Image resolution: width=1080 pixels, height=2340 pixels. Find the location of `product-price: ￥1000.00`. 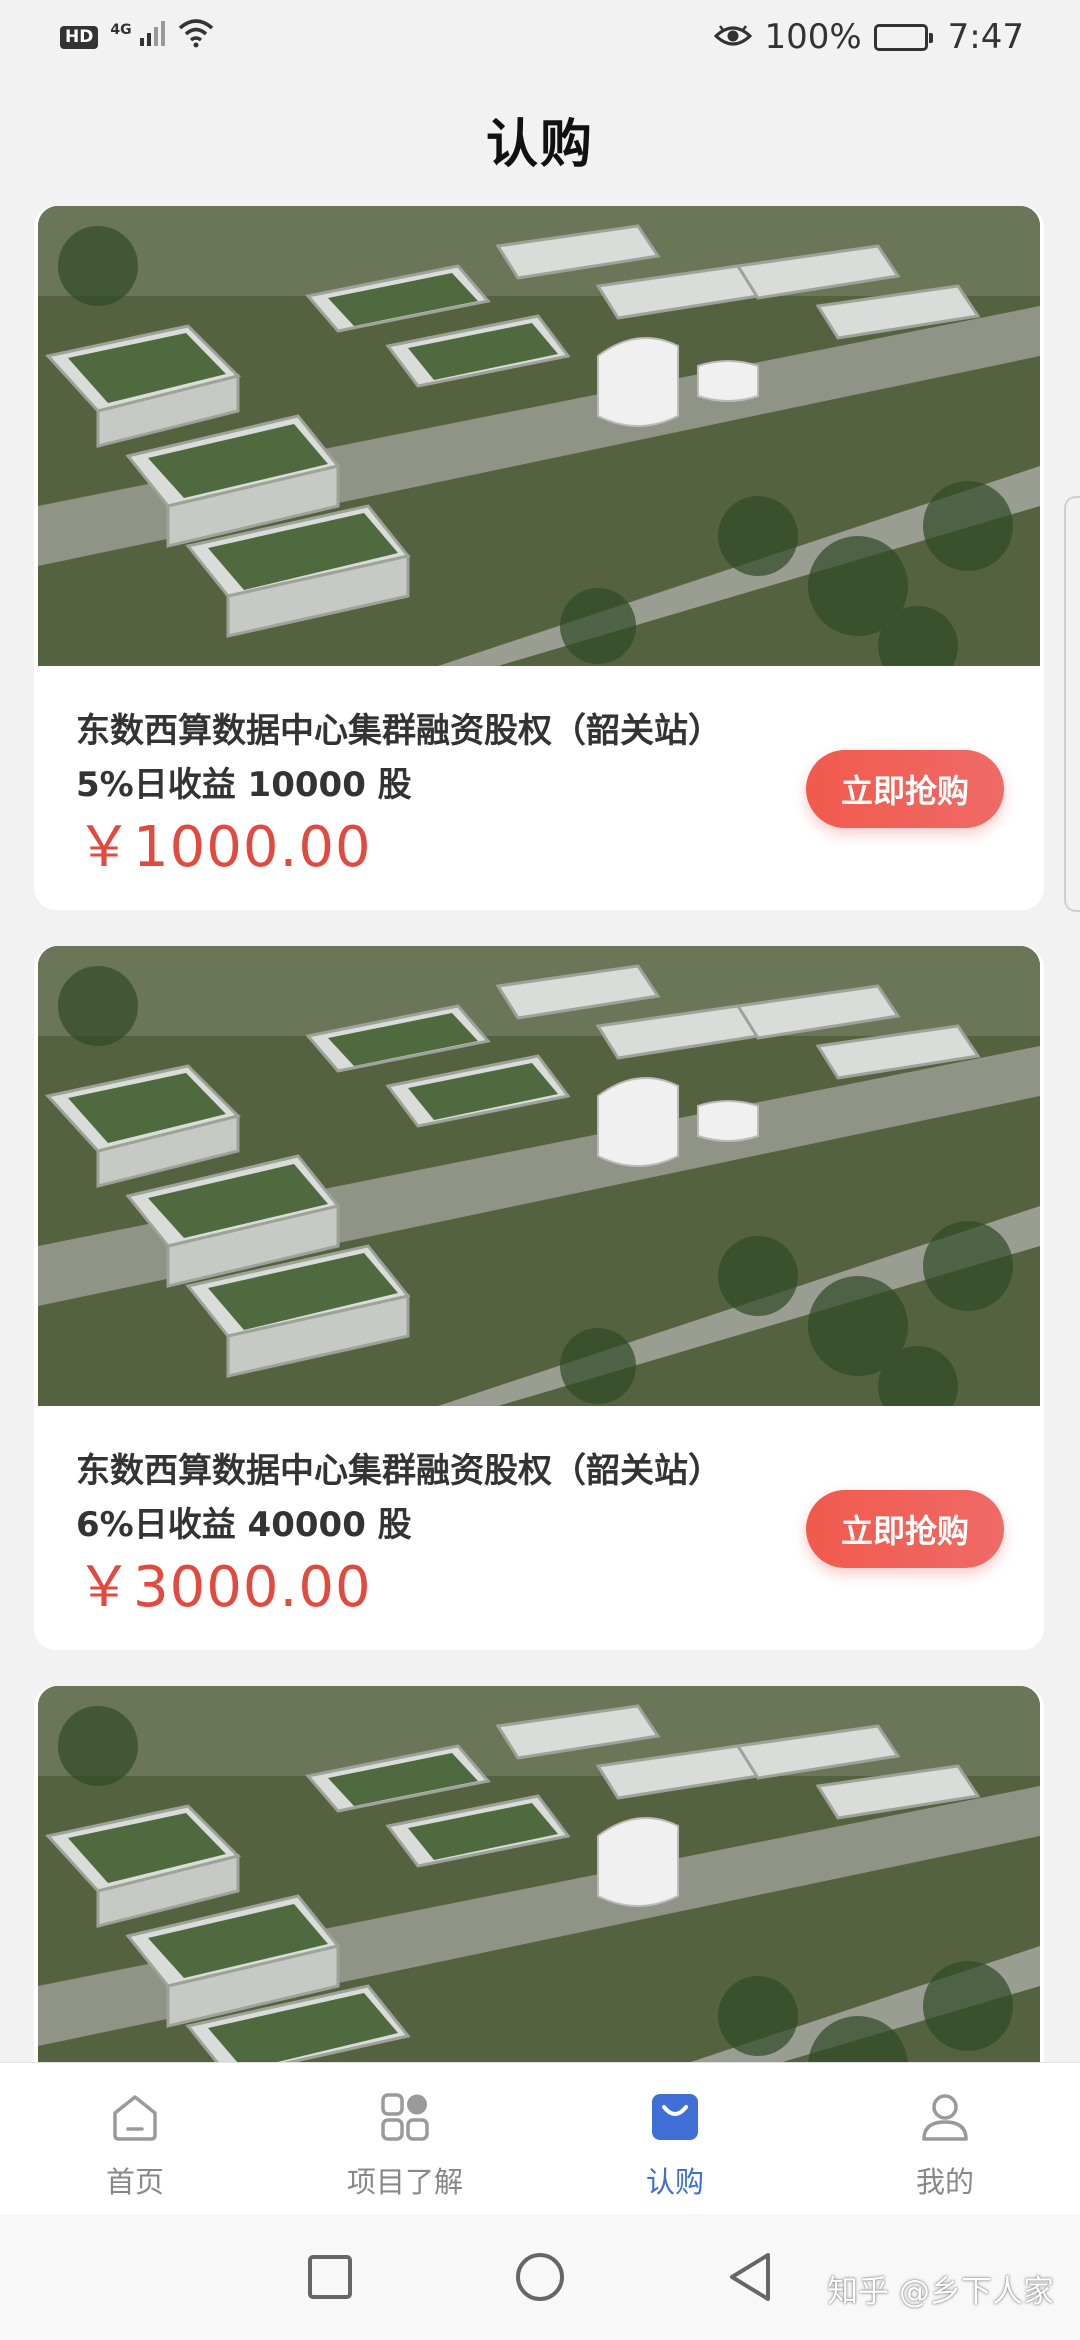

product-price: ￥1000.00 is located at coordinates (224, 847).